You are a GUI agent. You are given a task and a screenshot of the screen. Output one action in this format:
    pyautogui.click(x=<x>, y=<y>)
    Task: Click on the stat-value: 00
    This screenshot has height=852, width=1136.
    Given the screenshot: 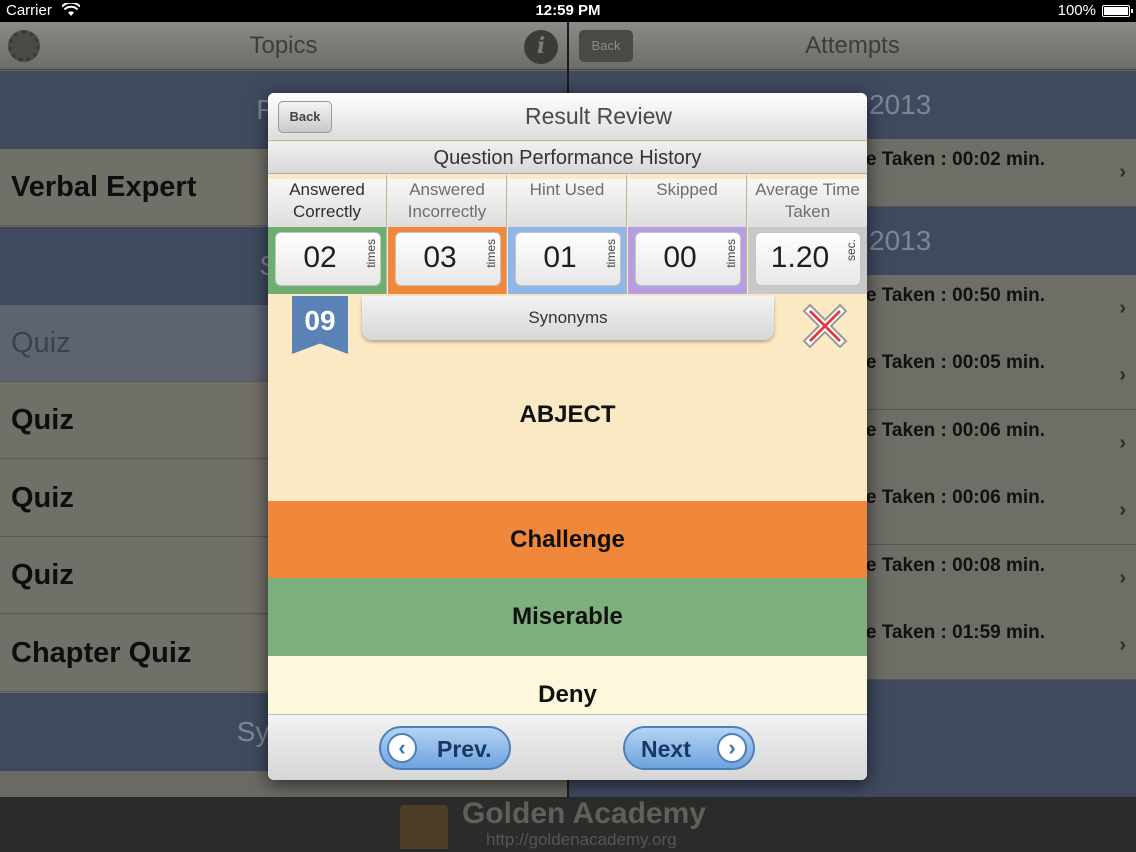 What is the action you would take?
    pyautogui.click(x=680, y=257)
    